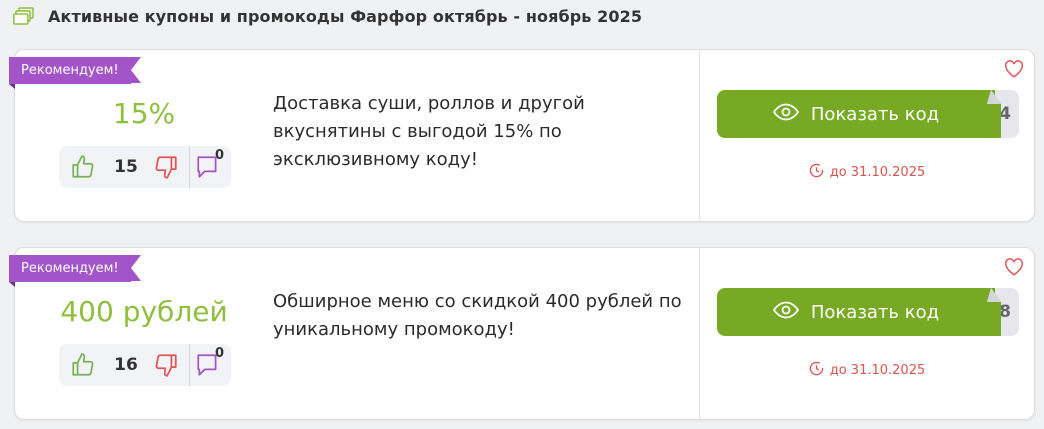 The image size is (1044, 429). I want to click on vote-panel: 15 0, so click(145, 167).